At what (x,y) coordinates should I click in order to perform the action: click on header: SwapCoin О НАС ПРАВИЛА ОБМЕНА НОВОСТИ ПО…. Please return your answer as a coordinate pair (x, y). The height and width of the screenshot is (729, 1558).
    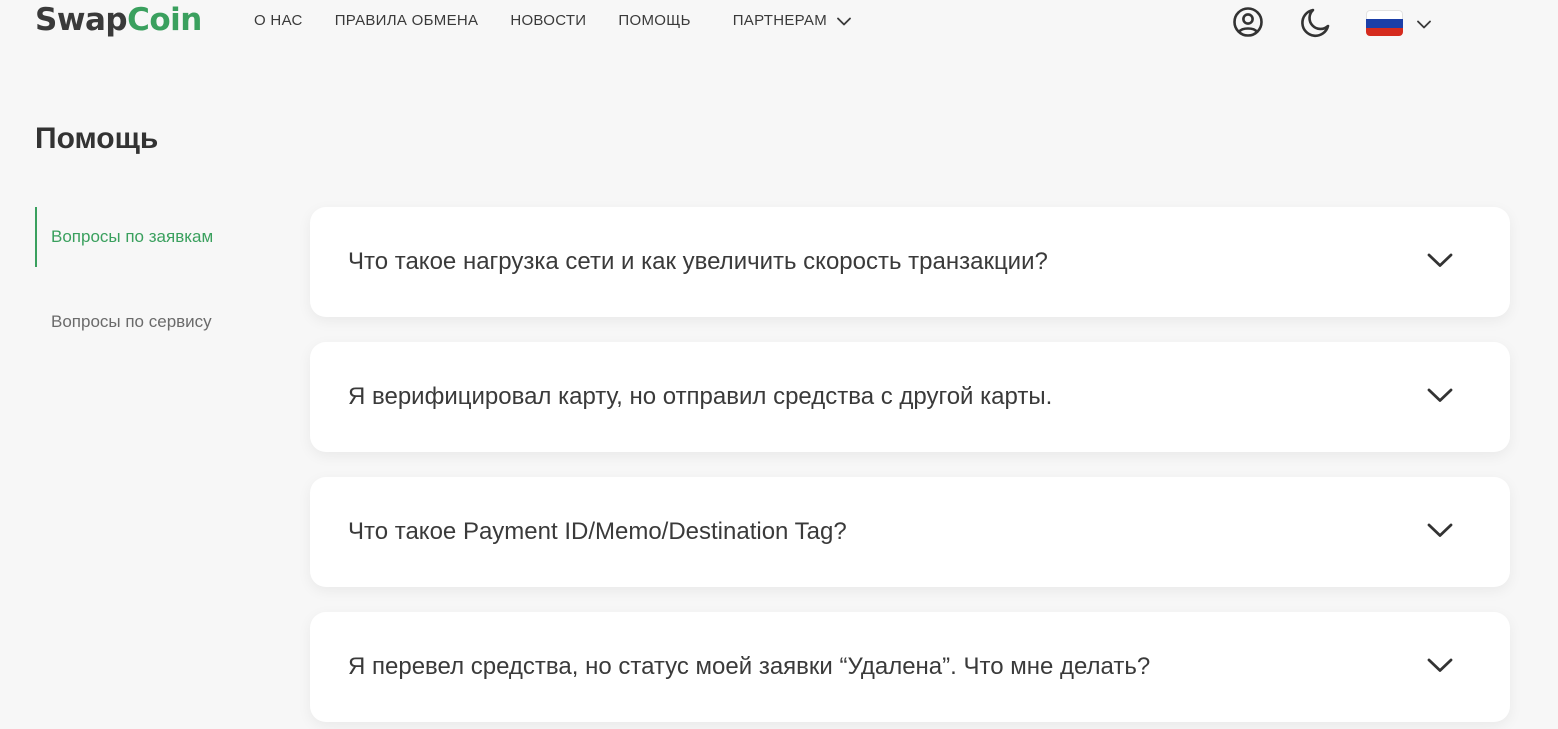
    Looking at the image, I should click on (779, 22).